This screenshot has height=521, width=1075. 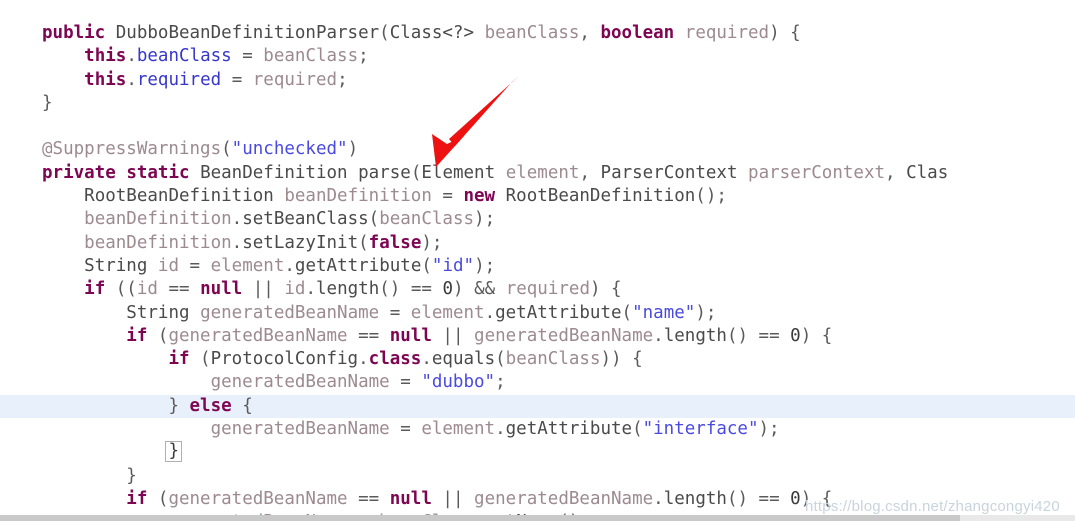 I want to click on code-token: )) {, so click(x=621, y=359).